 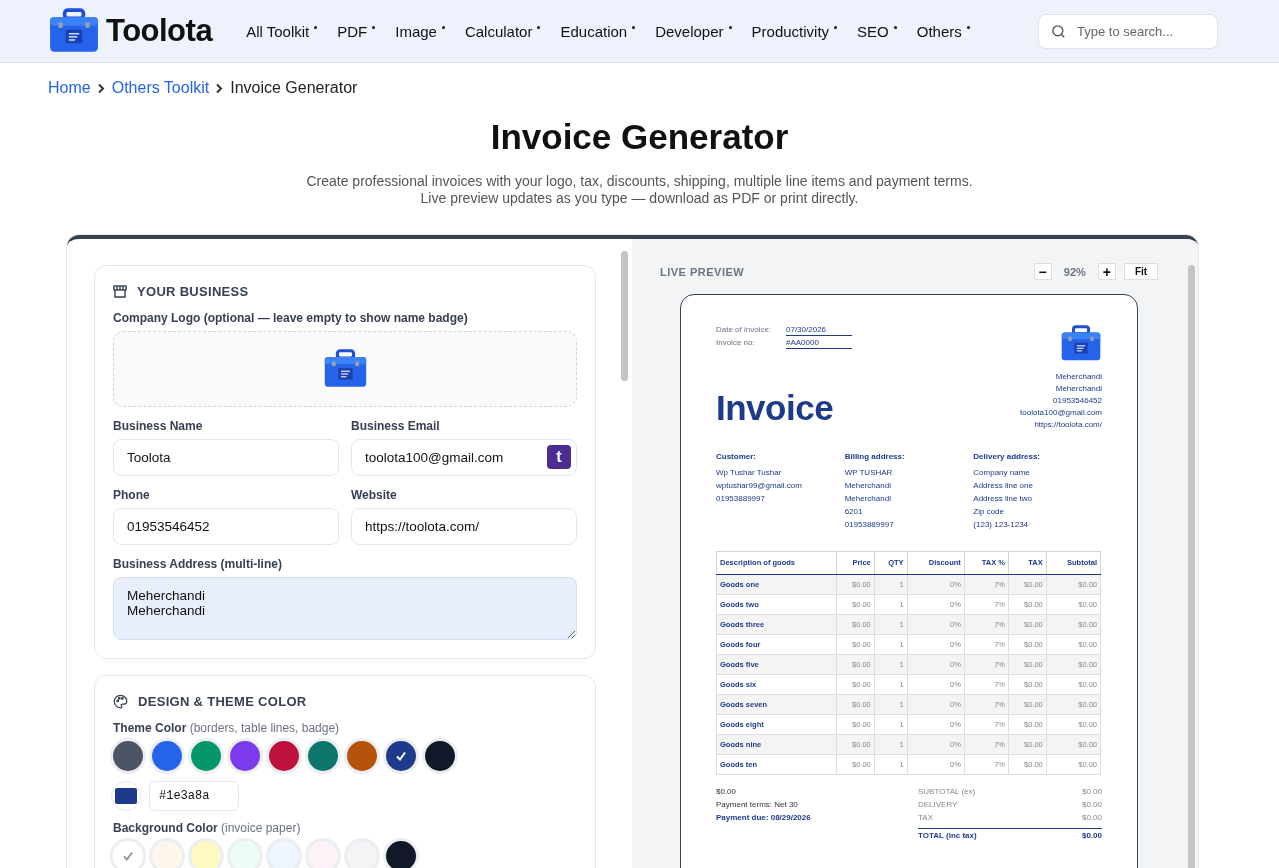 What do you see at coordinates (749, 472) in the screenshot?
I see `party-line: Wp Tushar Tushar` at bounding box center [749, 472].